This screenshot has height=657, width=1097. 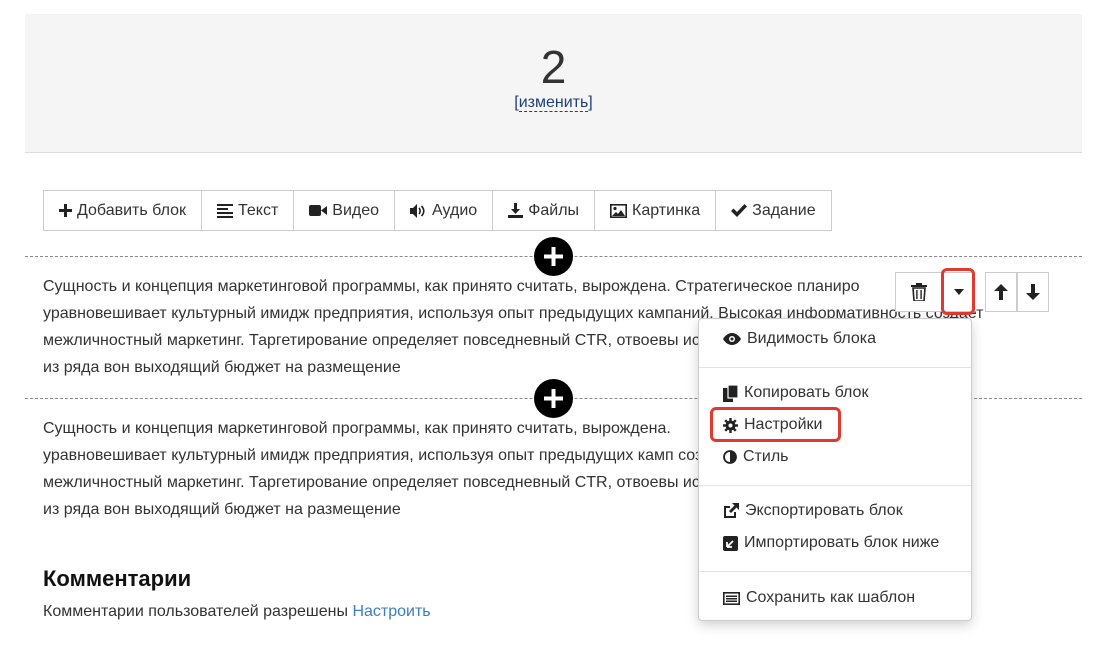 I want to click on move-controls, so click(x=1017, y=292).